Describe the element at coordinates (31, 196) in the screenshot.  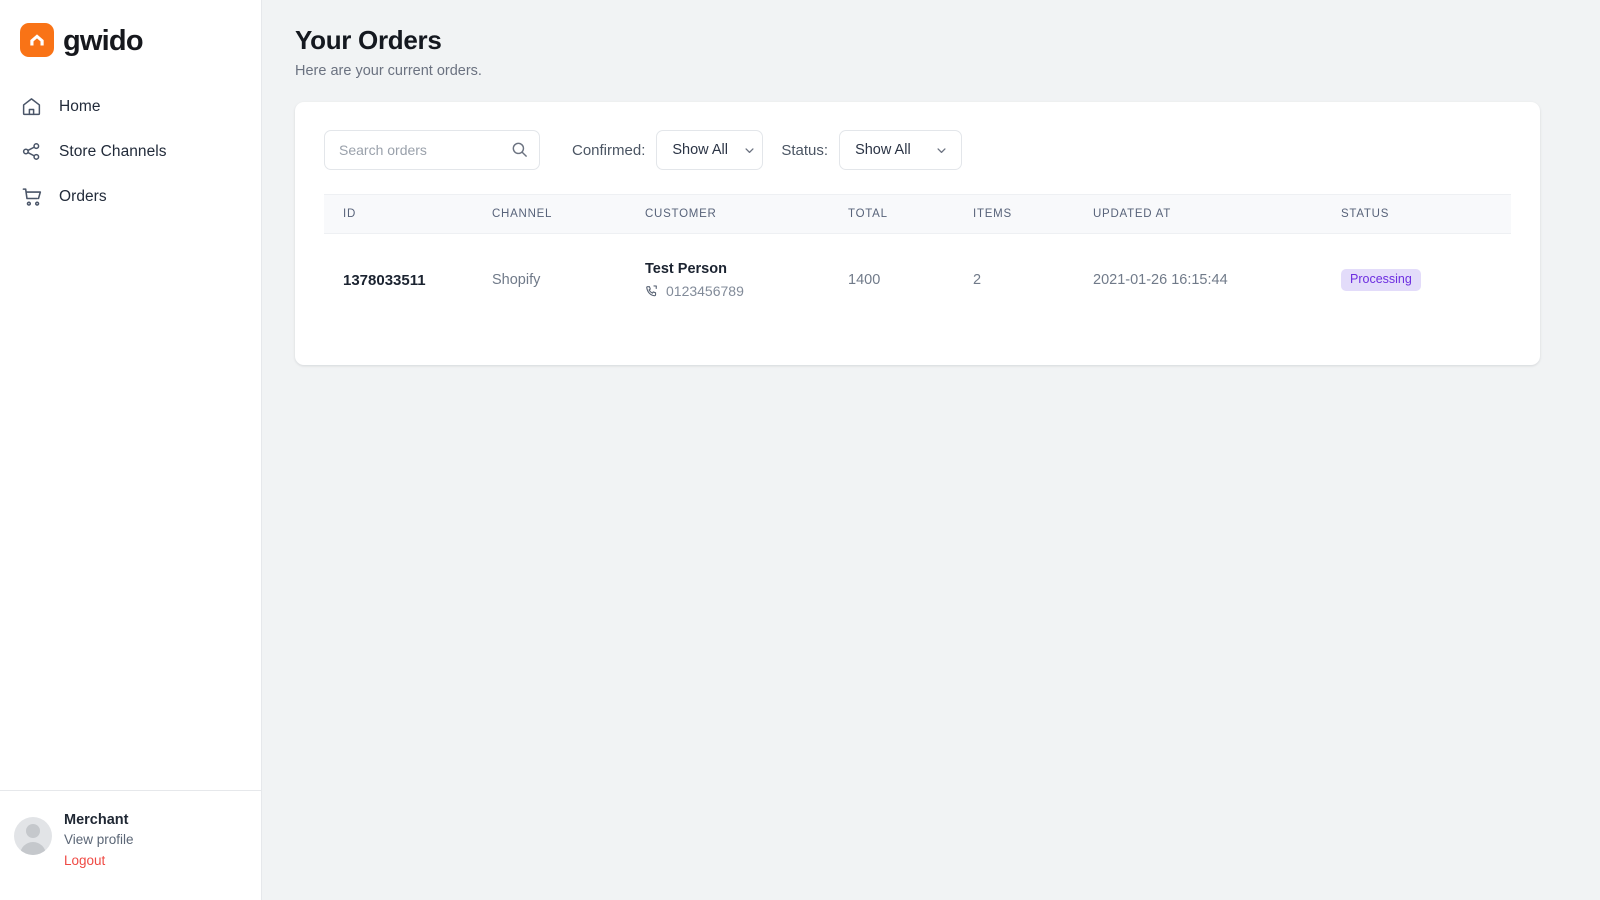
I see `shopping-cart-icon` at that location.